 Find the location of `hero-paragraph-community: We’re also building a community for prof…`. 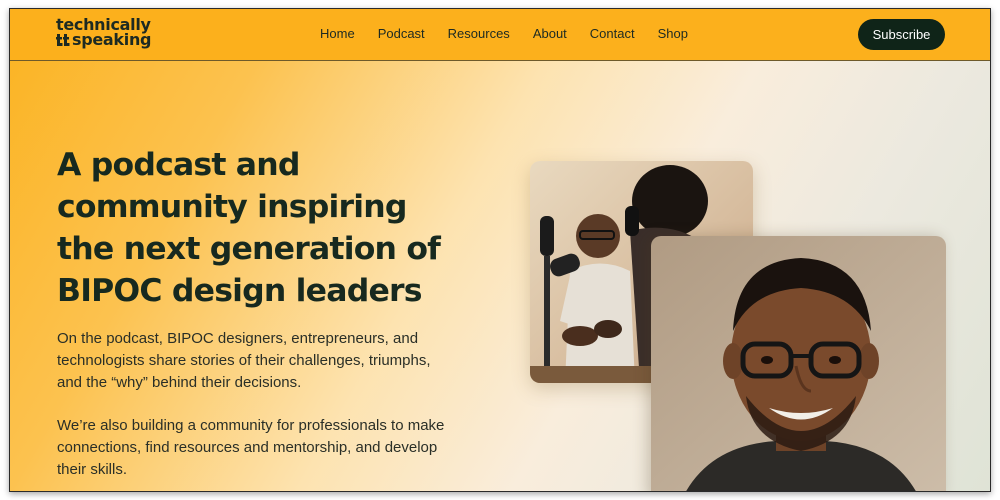

hero-paragraph-community: We’re also building a community for prof… is located at coordinates (267, 448).